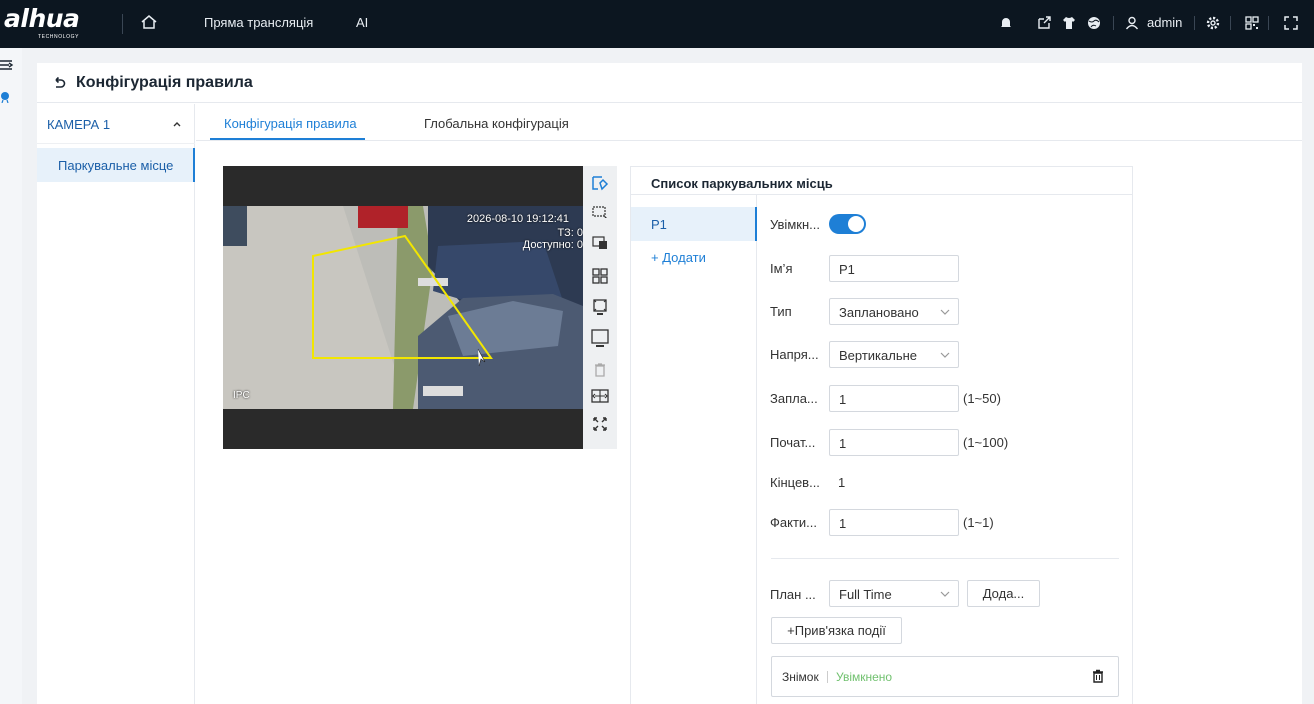 The height and width of the screenshot is (704, 1314). What do you see at coordinates (517, 219) in the screenshot?
I see `osd-timestamp: 2026-08-10 19:12:41` at bounding box center [517, 219].